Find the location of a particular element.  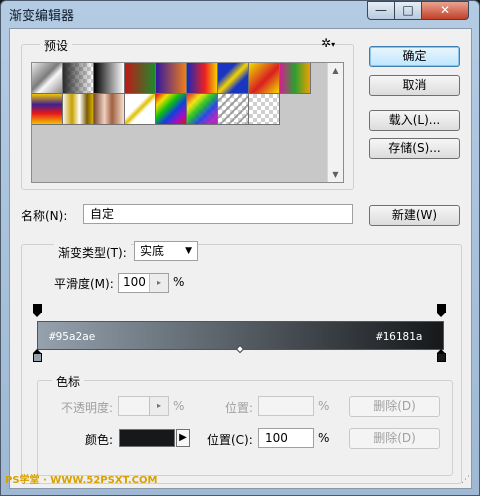

resize-grip-icon: ⋰ is located at coordinates (465, 480).